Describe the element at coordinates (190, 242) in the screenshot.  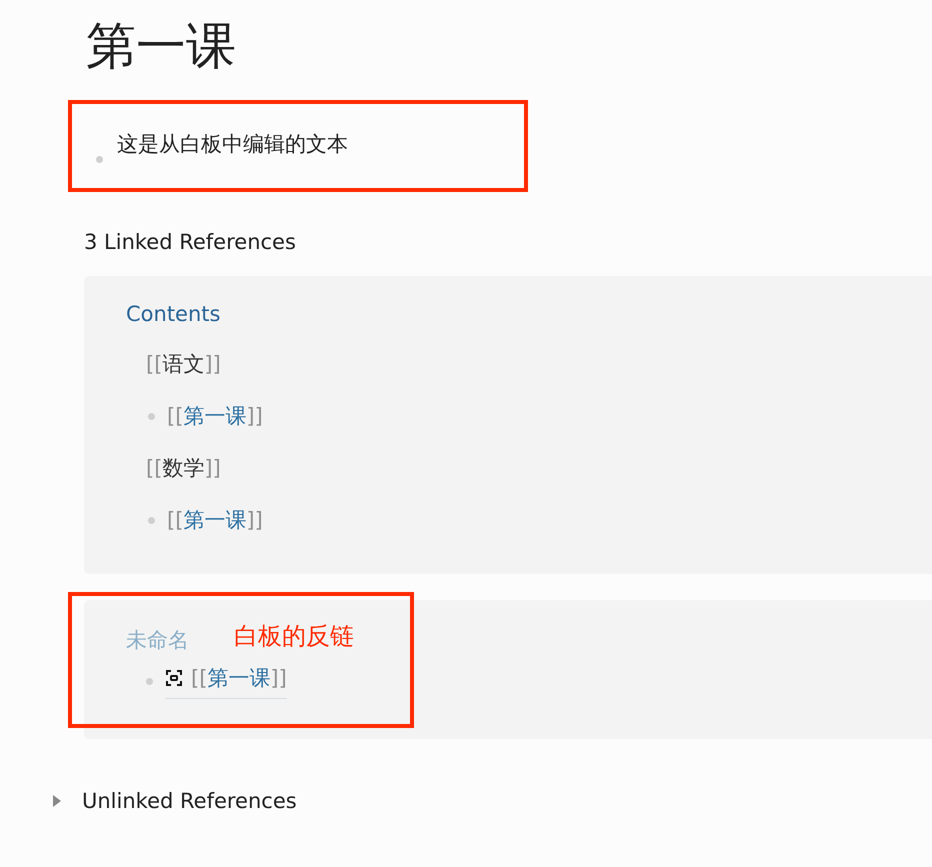
I see `section-heading: 3 Linked References` at that location.